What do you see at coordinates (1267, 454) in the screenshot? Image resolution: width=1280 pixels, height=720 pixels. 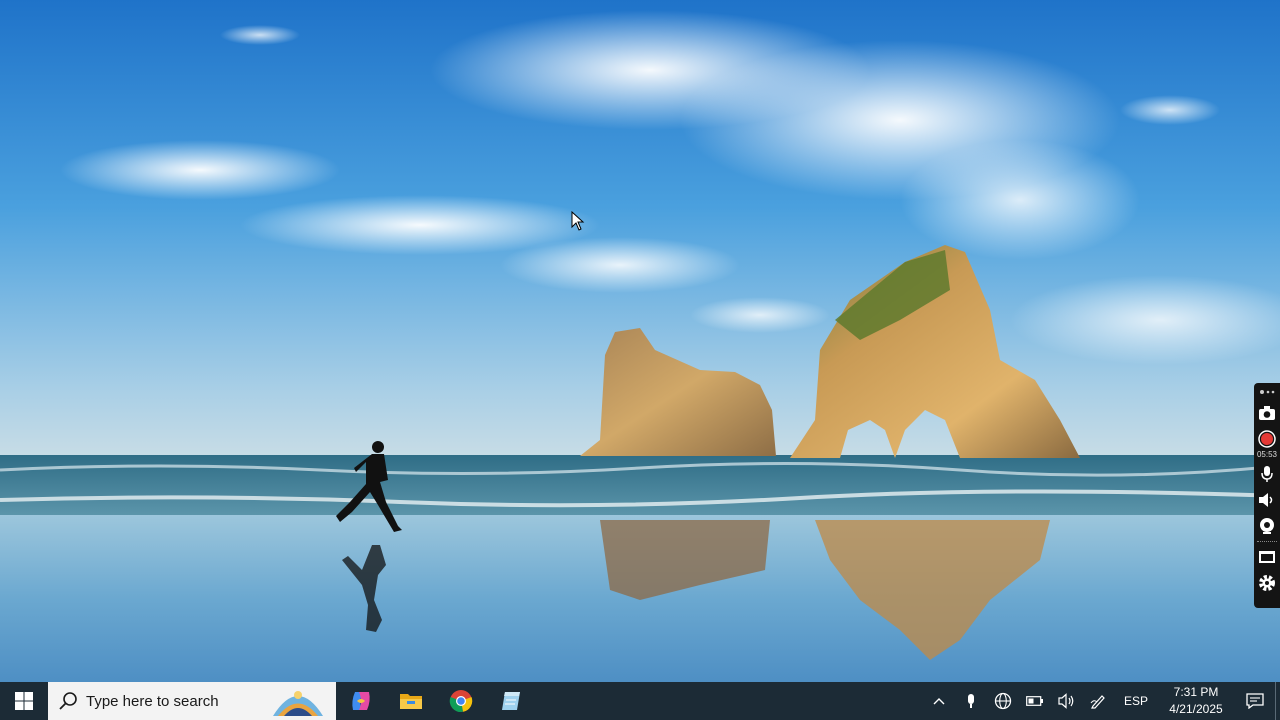 I see `recording-timer: 05:53` at bounding box center [1267, 454].